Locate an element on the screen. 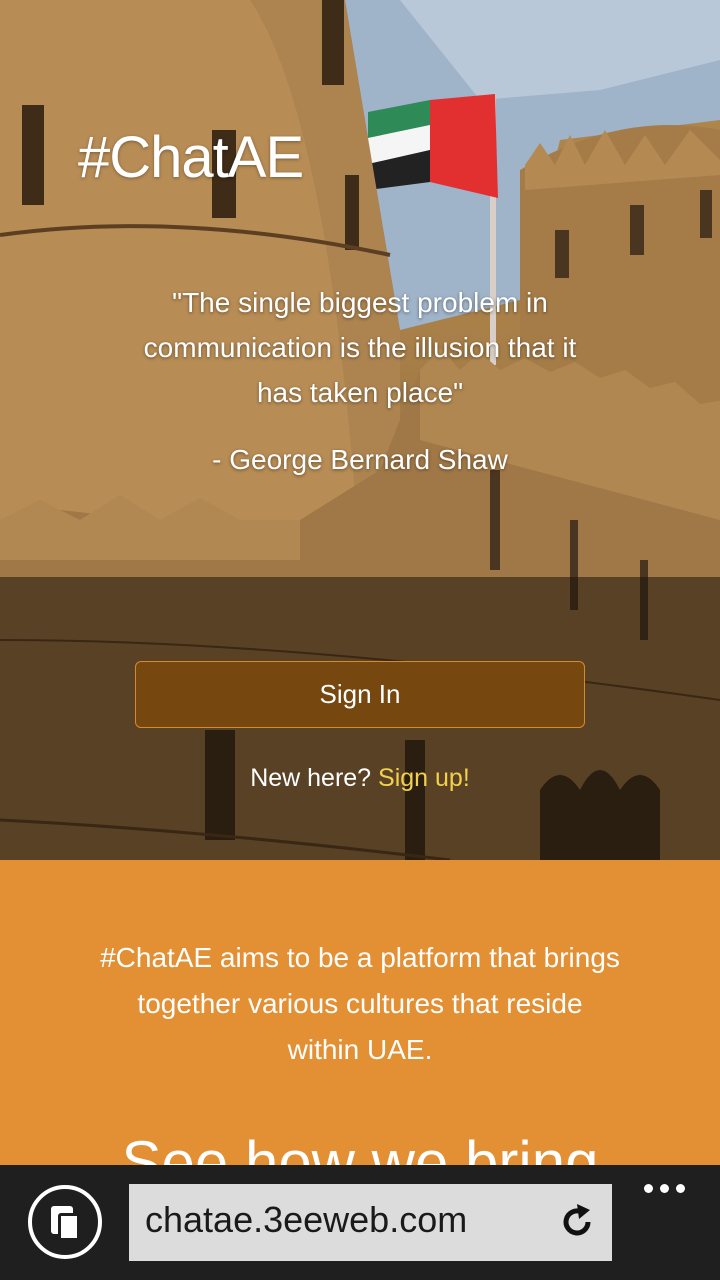  more-icon is located at coordinates (665, 1189).